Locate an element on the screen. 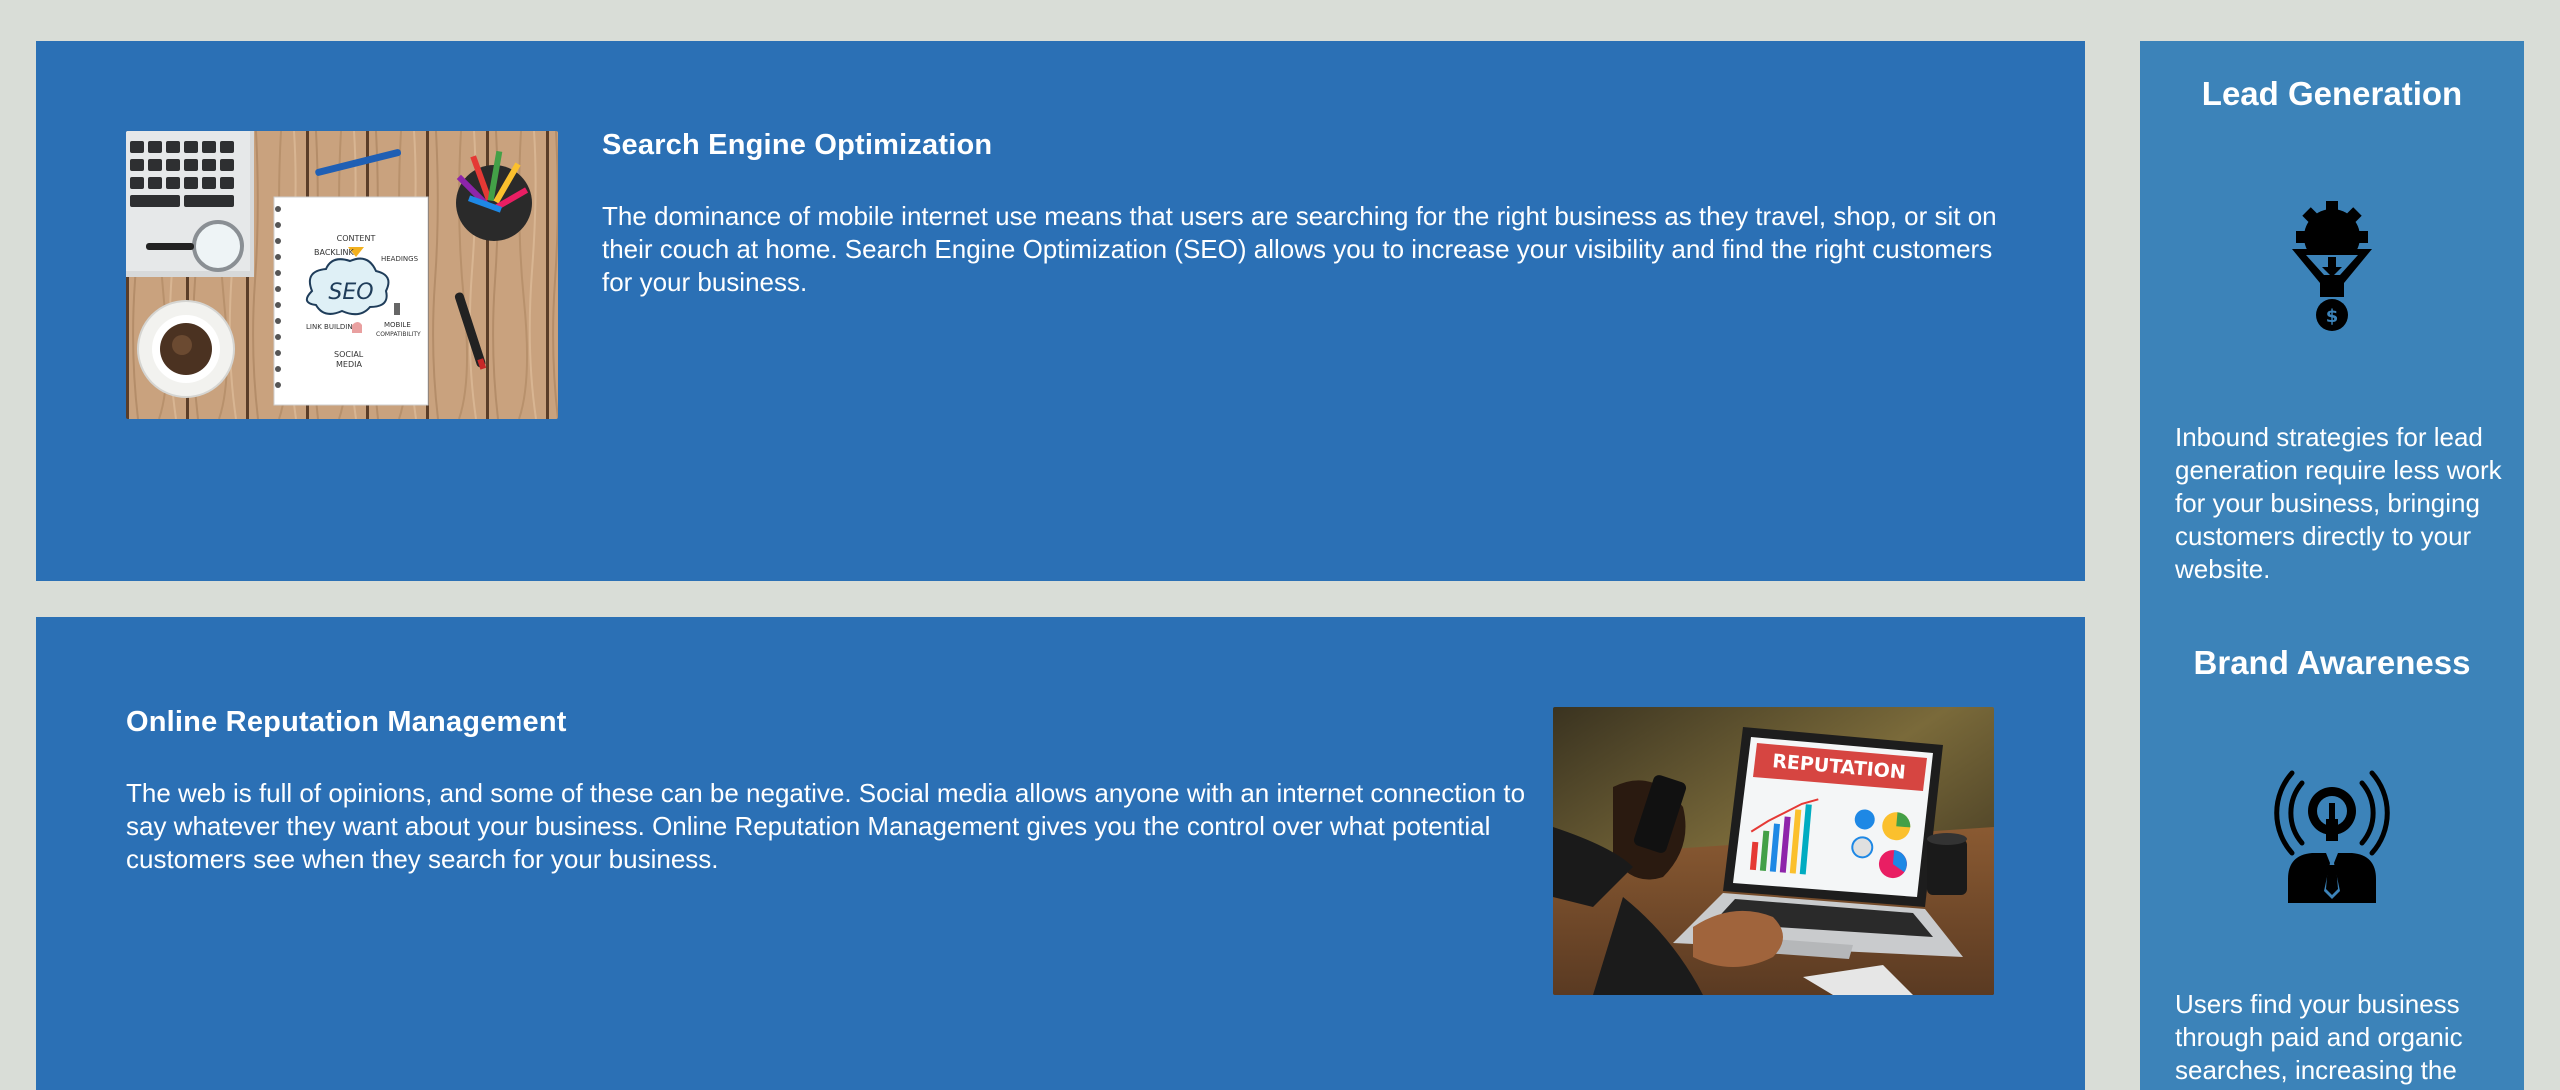  seo-image-content-label: CONTENT is located at coordinates (356, 238).